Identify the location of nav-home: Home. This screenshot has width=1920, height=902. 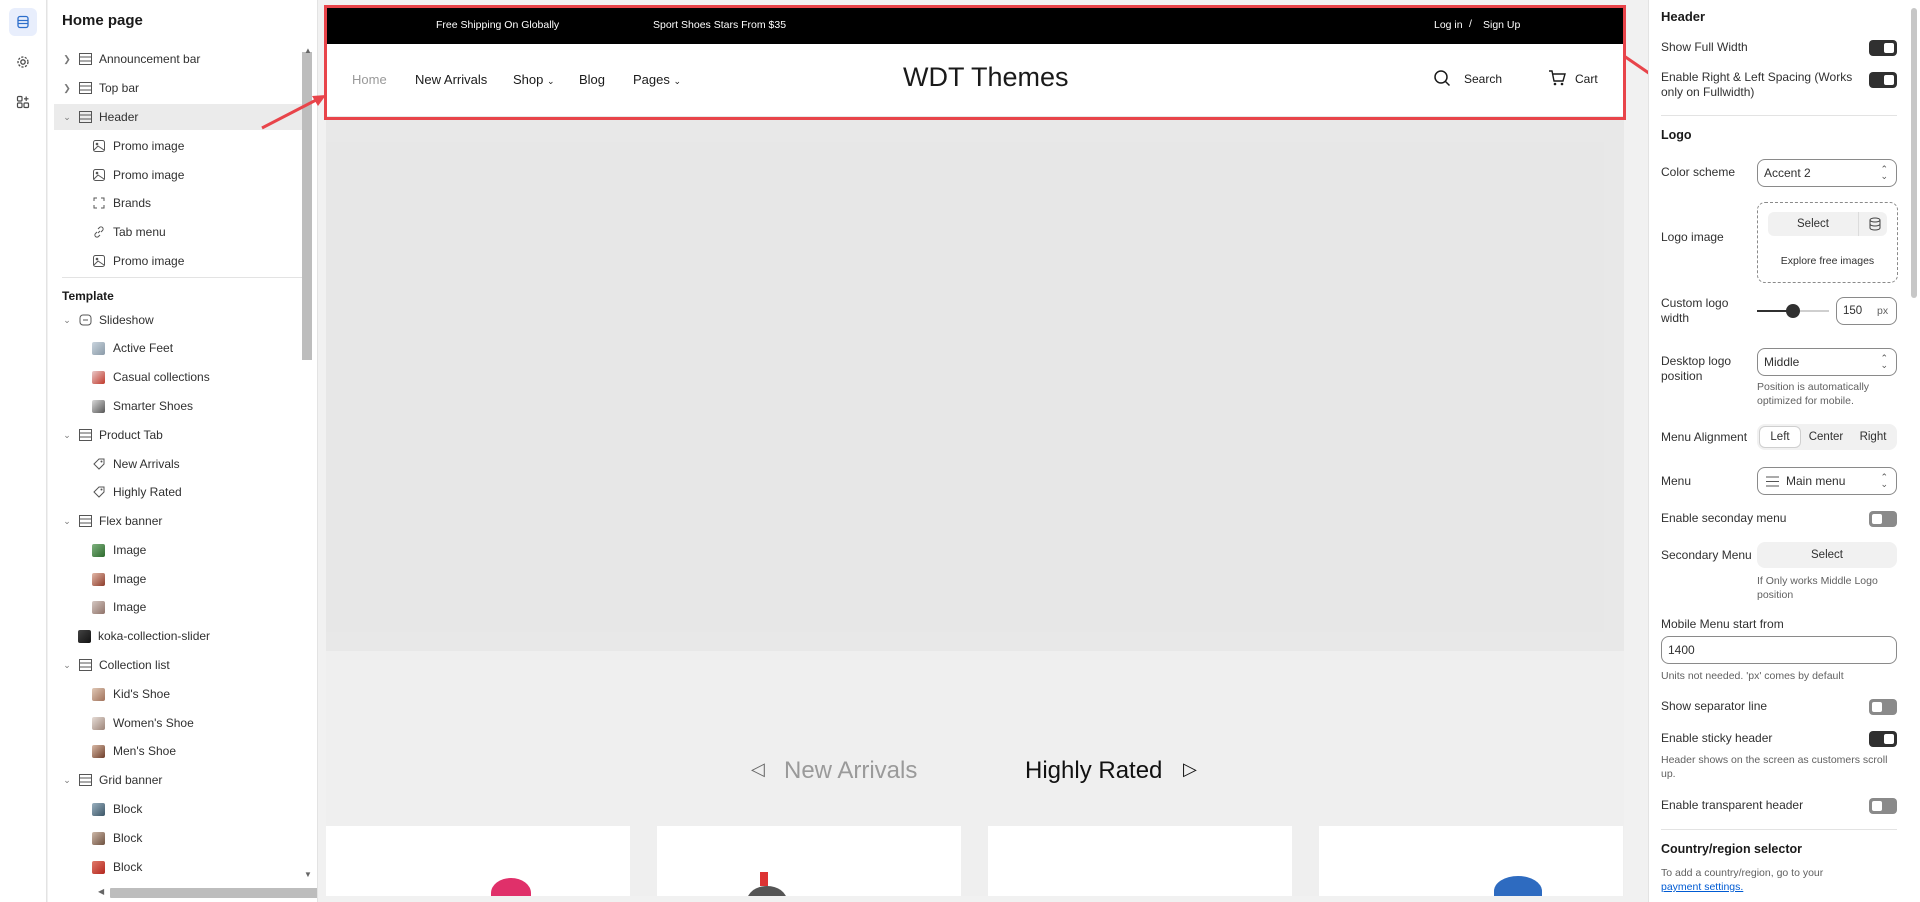
(369, 79).